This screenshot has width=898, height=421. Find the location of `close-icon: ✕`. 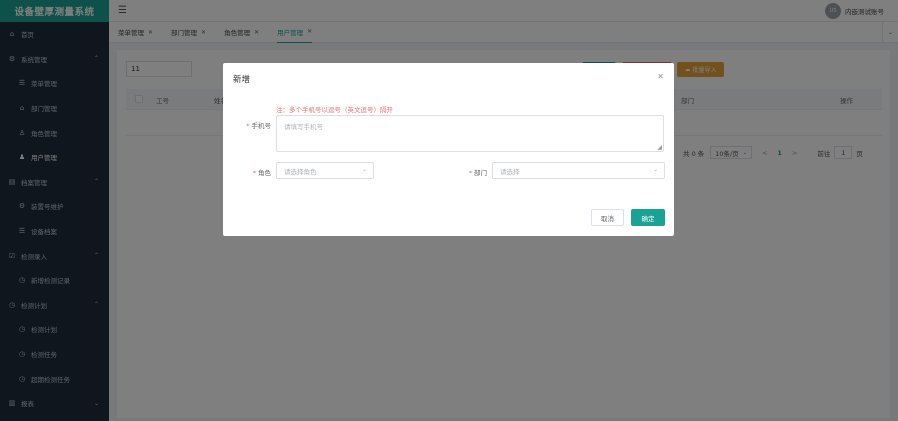

close-icon: ✕ is located at coordinates (660, 76).